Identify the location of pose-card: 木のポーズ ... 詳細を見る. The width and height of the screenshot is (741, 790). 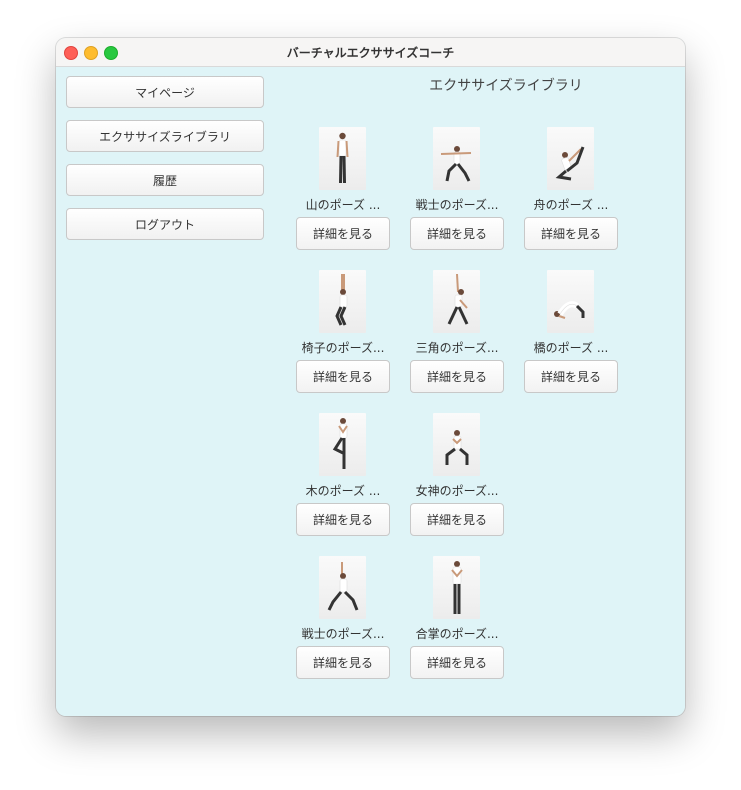
(343, 475).